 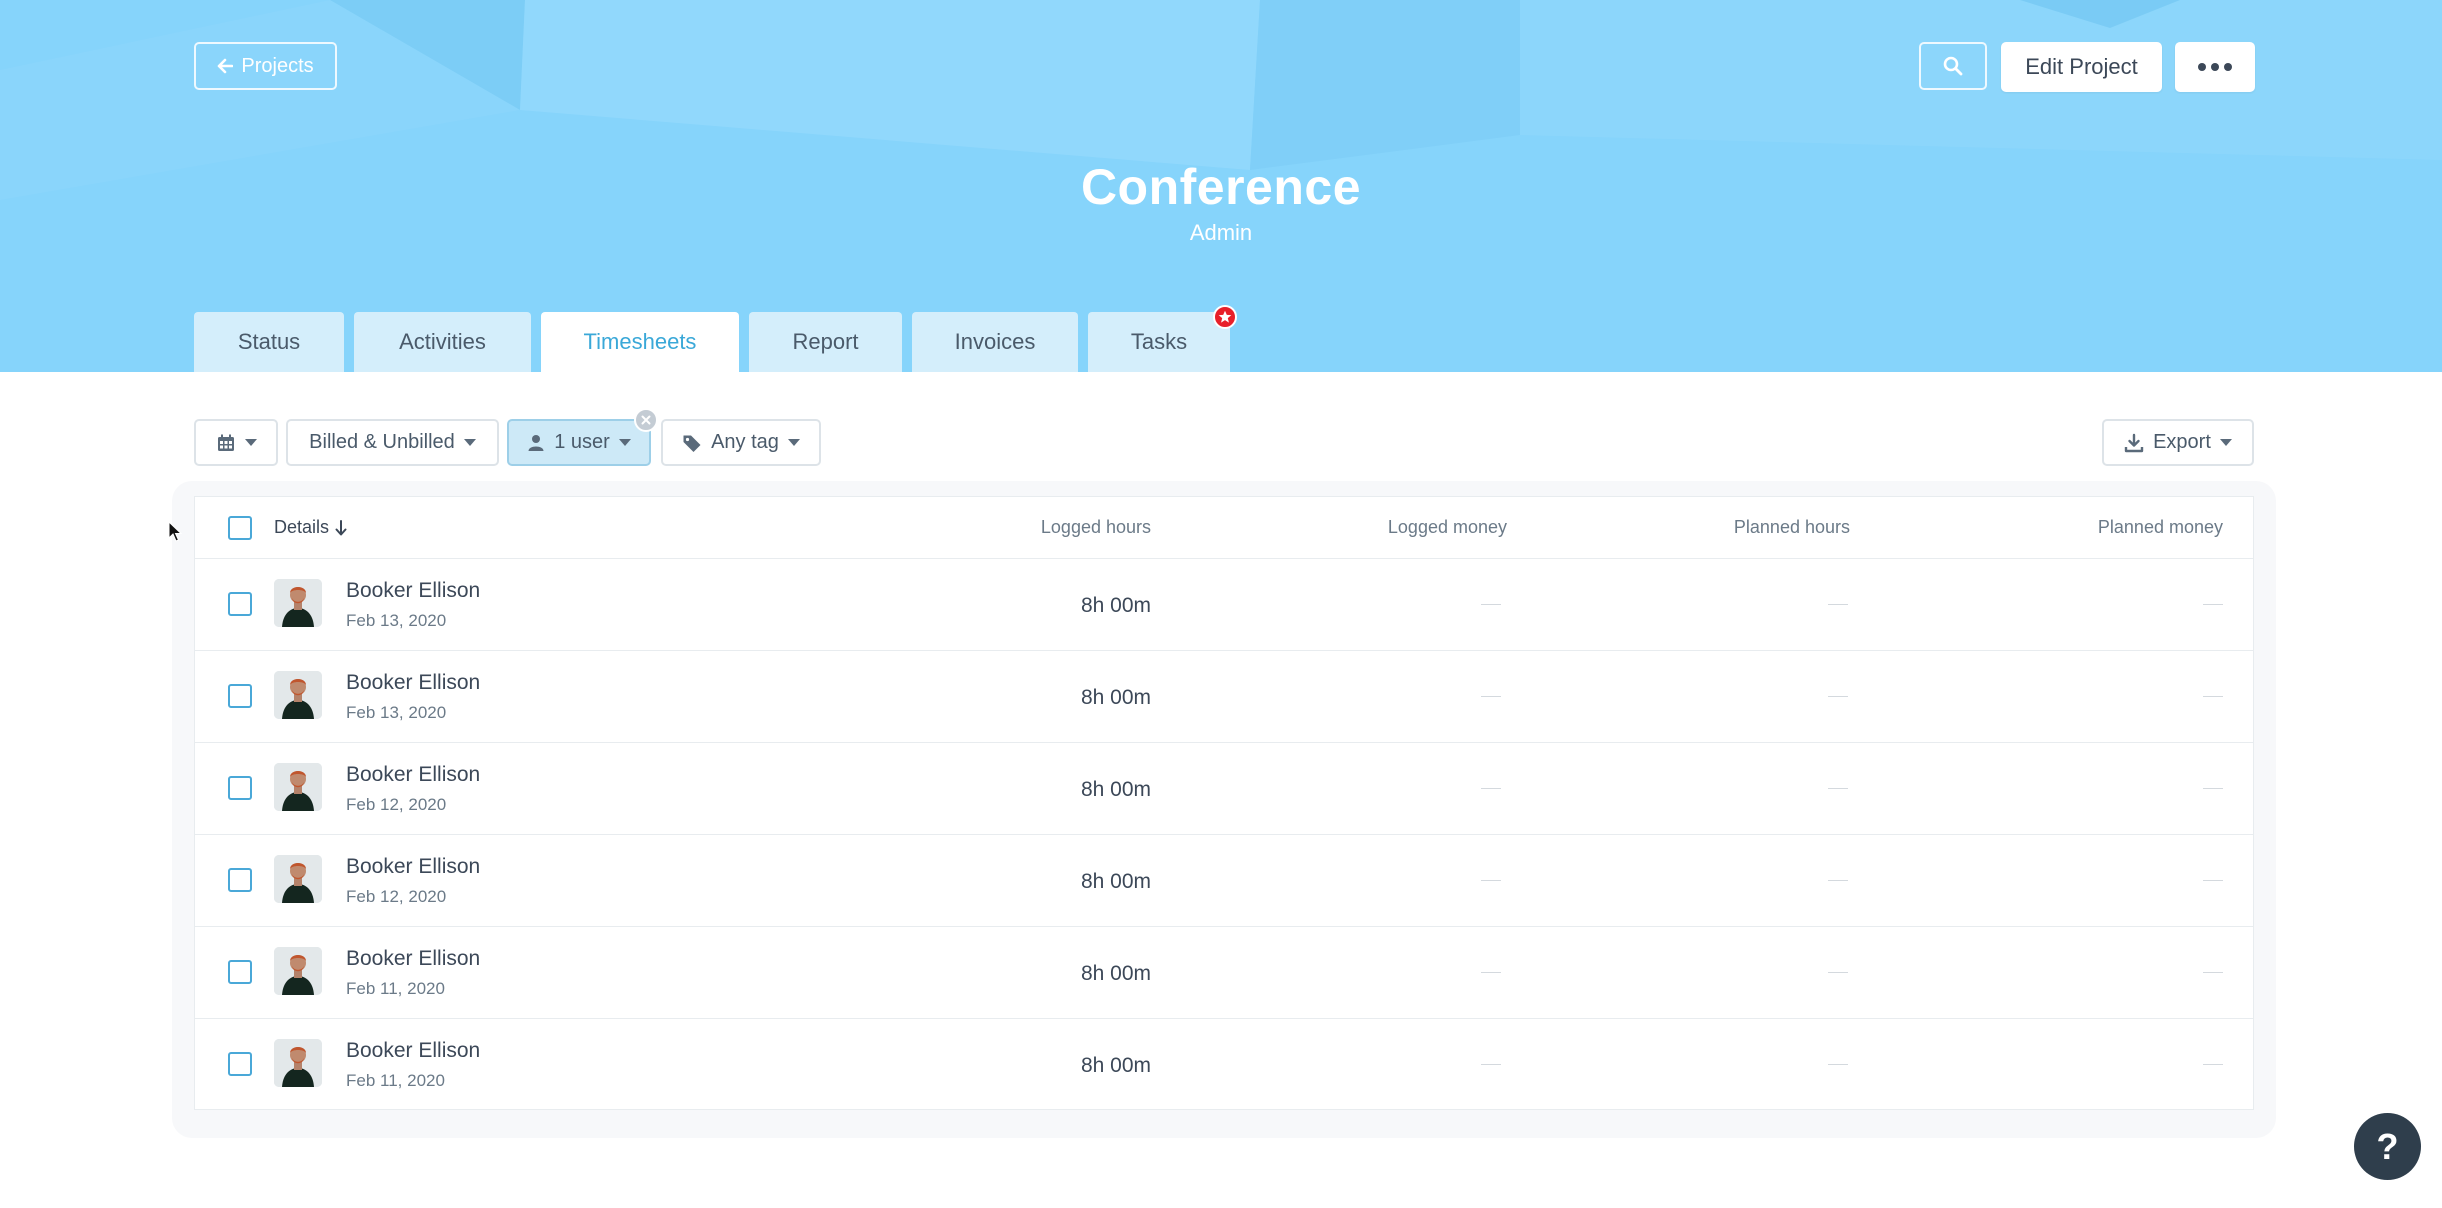 I want to click on tab-invoices: Invoices, so click(x=995, y=342).